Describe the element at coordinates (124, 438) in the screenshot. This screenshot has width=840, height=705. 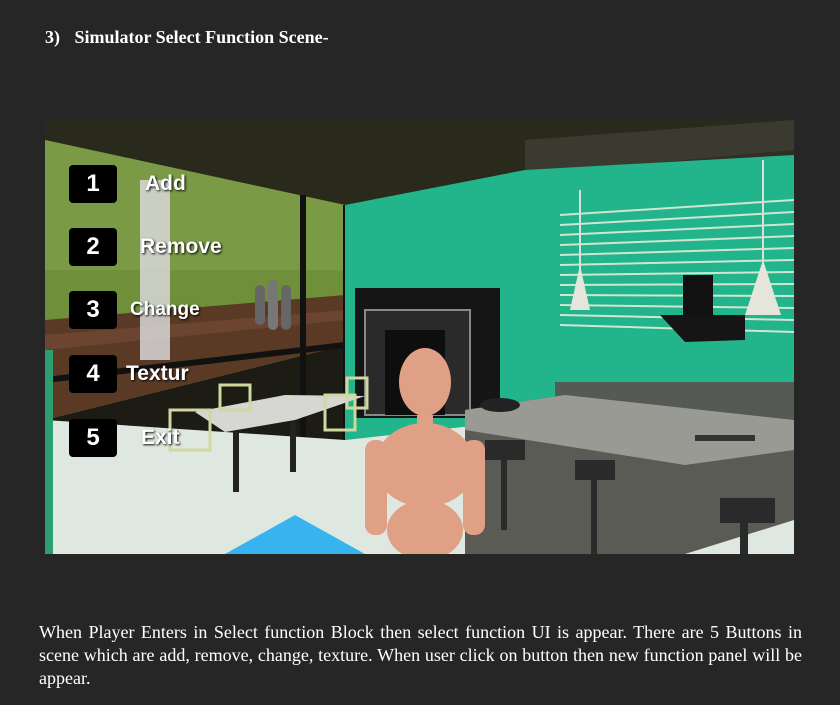
I see `exit-button: 5 Exit` at that location.